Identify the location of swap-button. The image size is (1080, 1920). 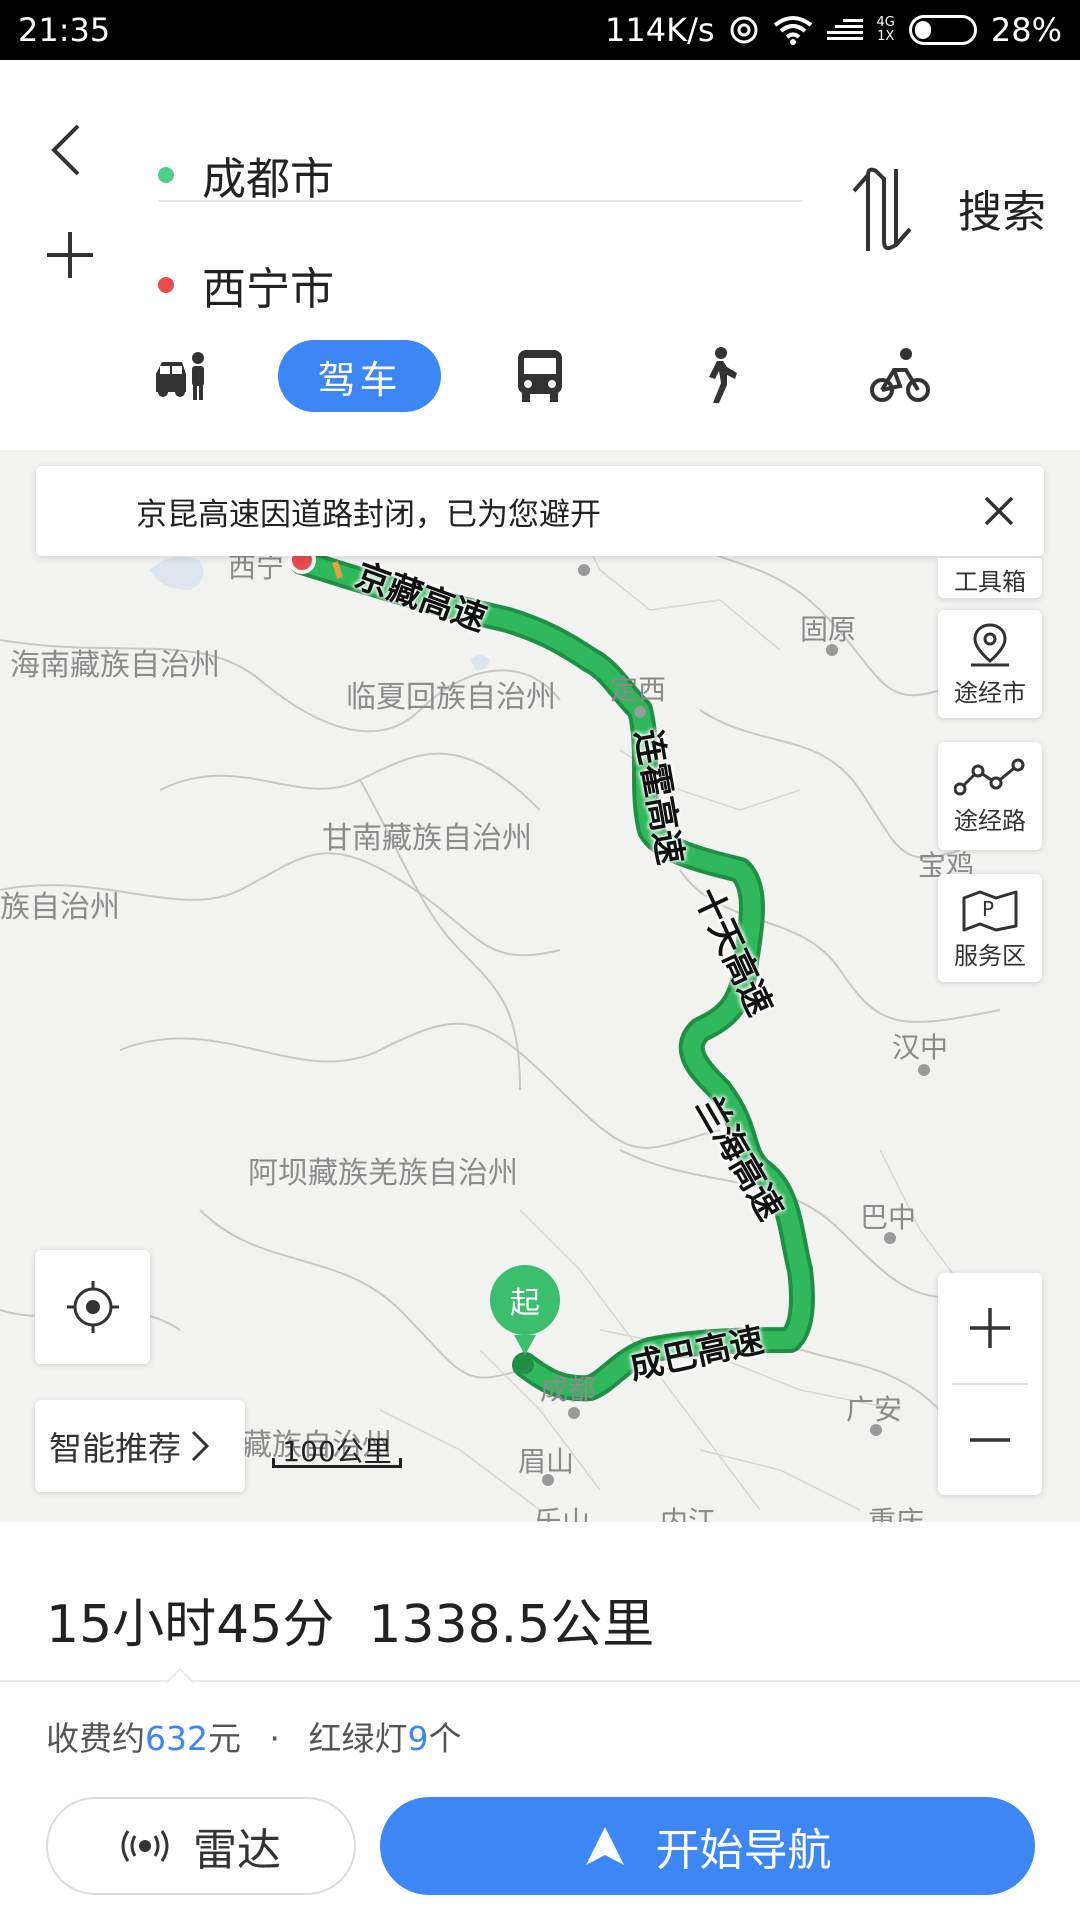
(883, 210).